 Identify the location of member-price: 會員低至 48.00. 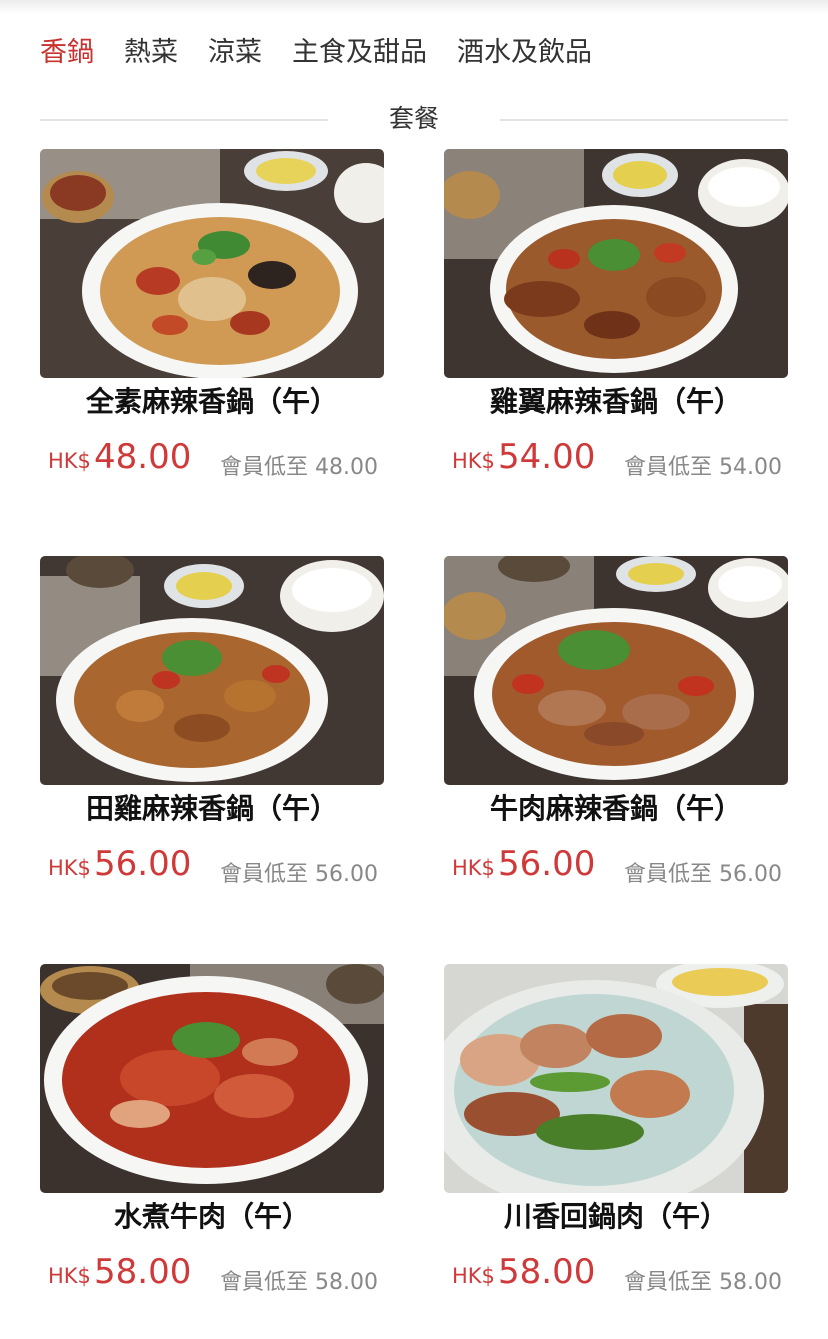
(299, 465).